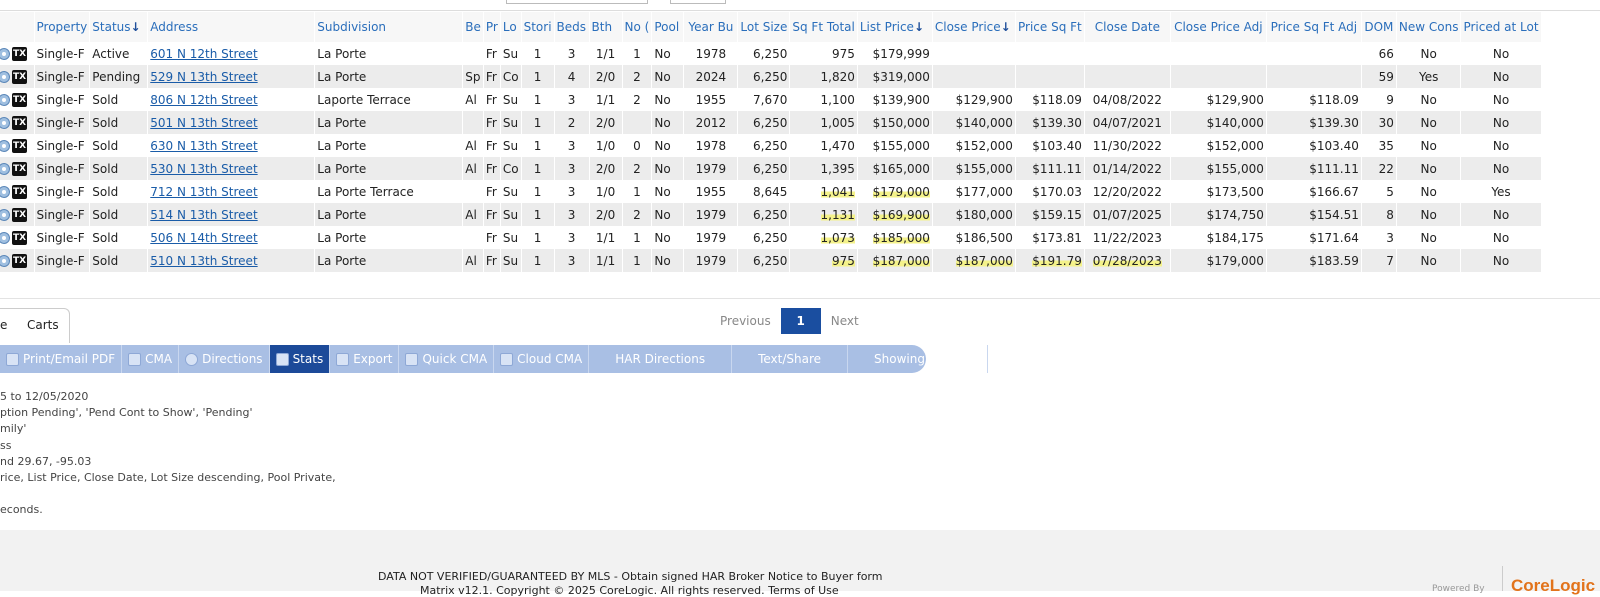 This screenshot has height=597, width=1600. I want to click on column-header: New Cons, so click(1429, 27).